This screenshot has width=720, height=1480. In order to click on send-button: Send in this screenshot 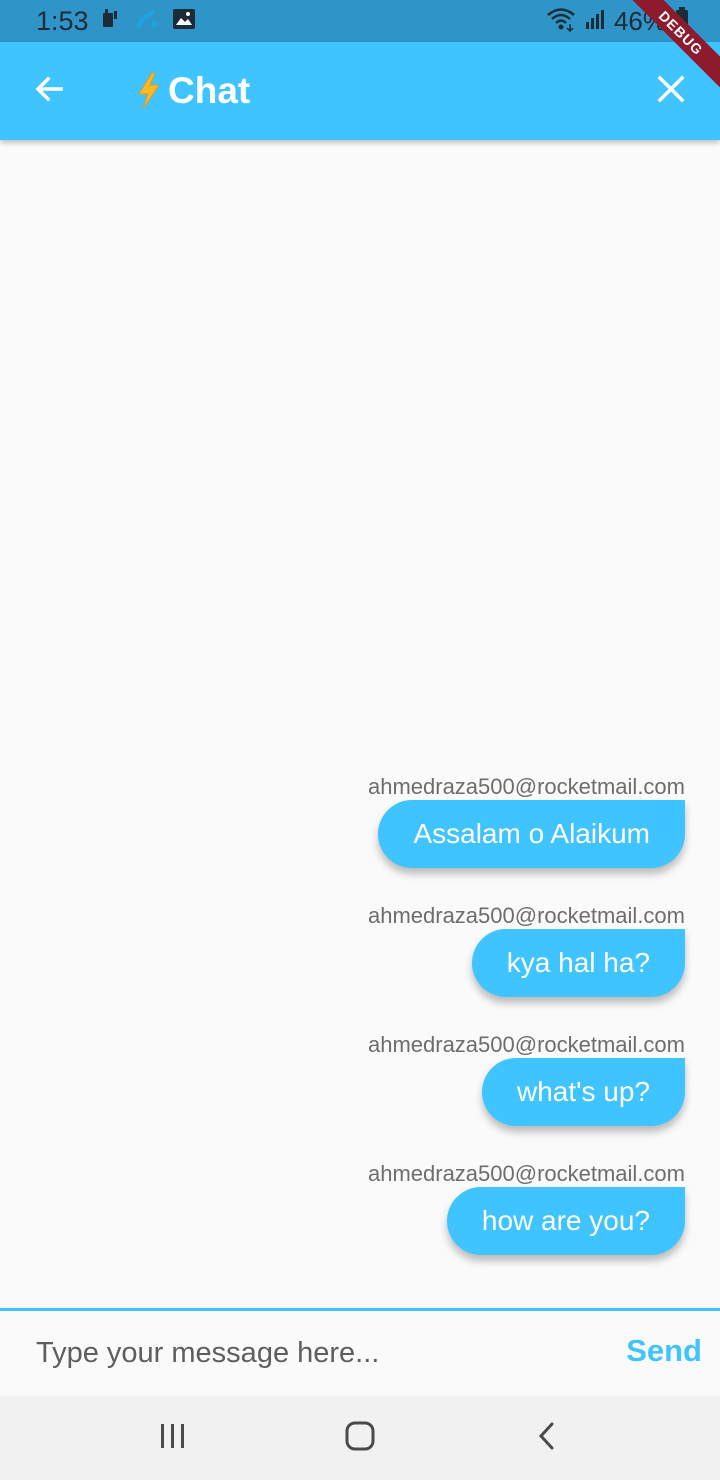, I will do `click(664, 1351)`.